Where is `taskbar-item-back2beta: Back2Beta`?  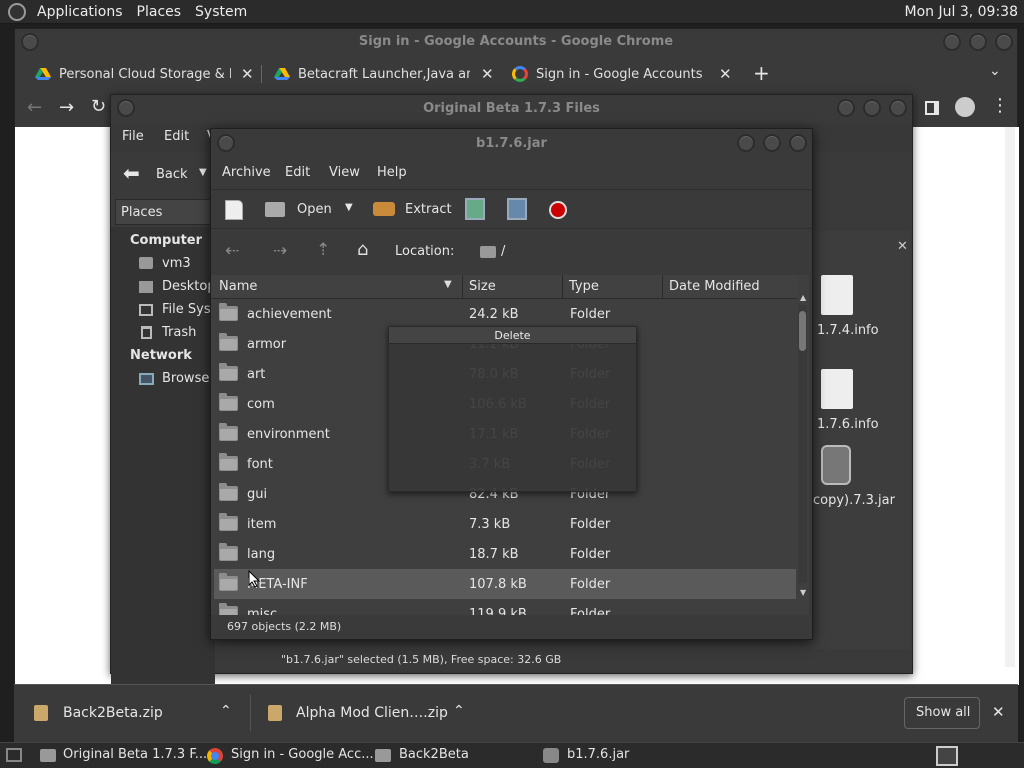
taskbar-item-back2beta: Back2Beta is located at coordinates (434, 754).